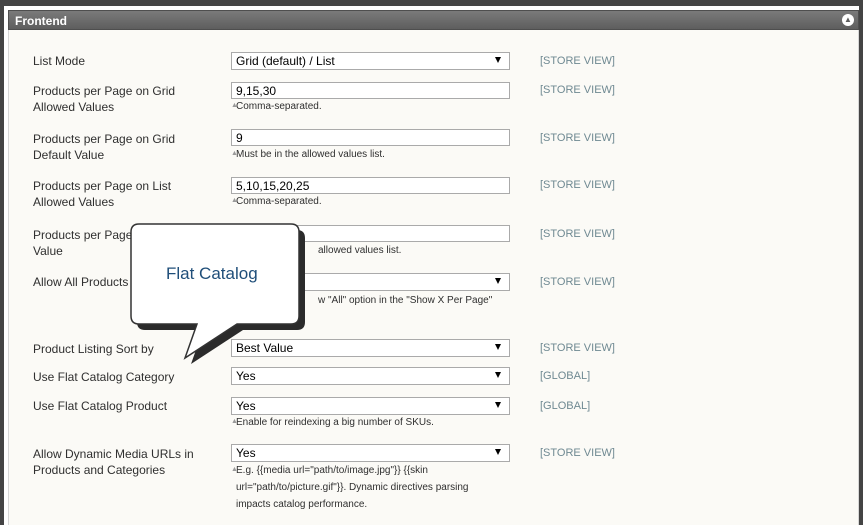  I want to click on callout-bubble, so click(217, 293).